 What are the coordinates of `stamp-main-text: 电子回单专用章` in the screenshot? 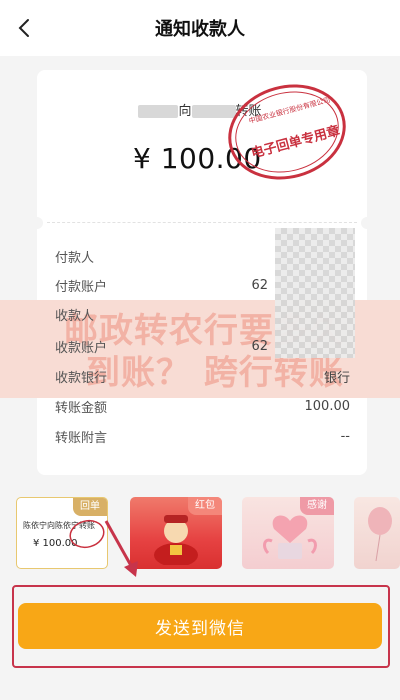 It's located at (295, 142).